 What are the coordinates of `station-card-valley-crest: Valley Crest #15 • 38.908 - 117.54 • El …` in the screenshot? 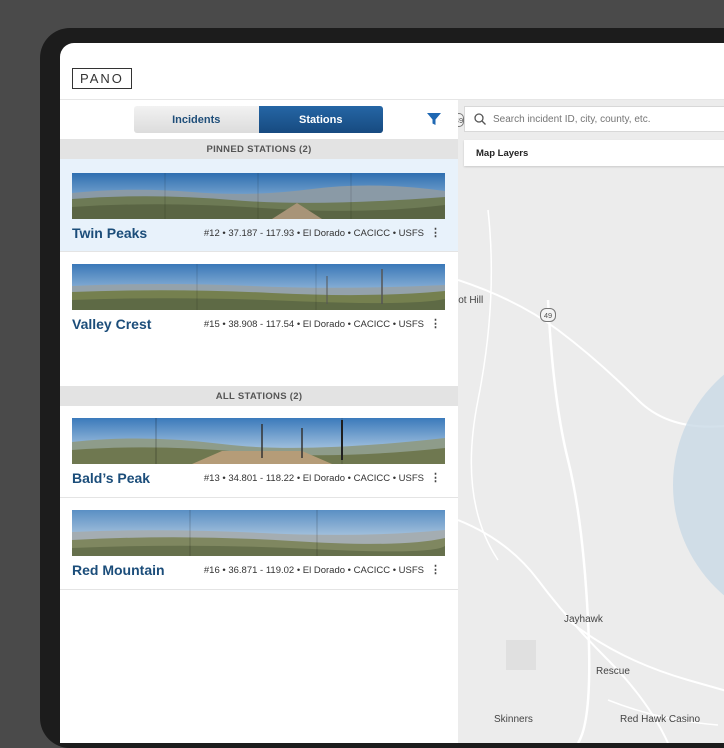 It's located at (259, 297).